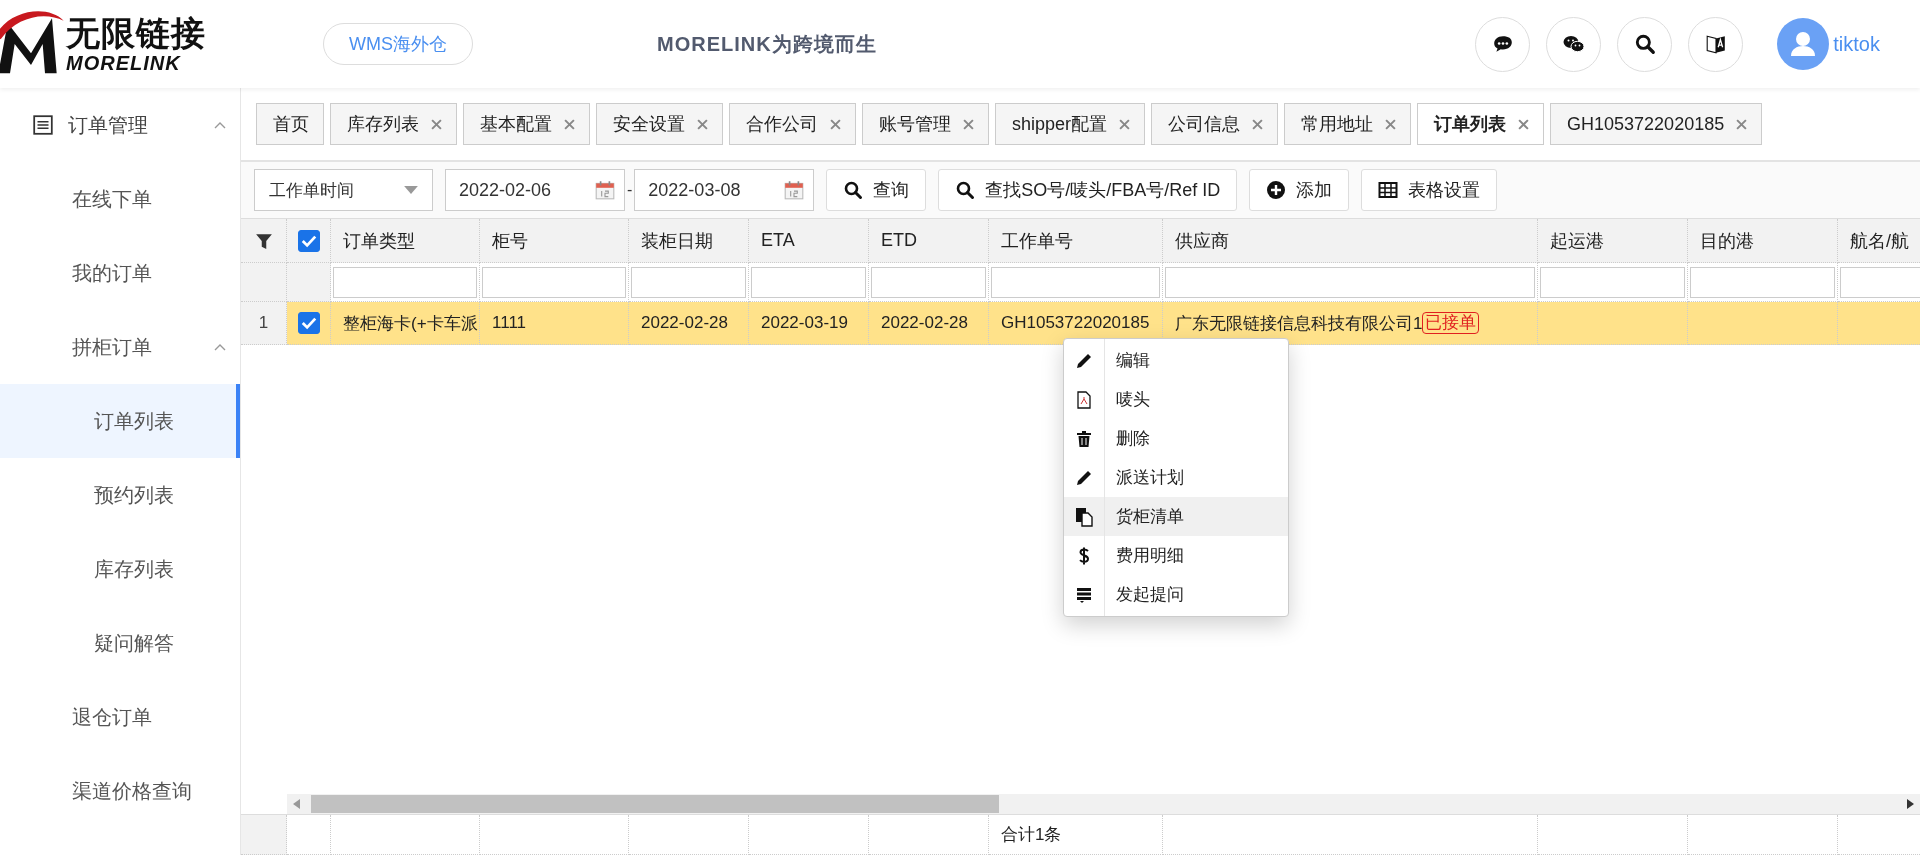  Describe the element at coordinates (343, 190) in the screenshot. I see `date-type-select: 工作单时间` at that location.